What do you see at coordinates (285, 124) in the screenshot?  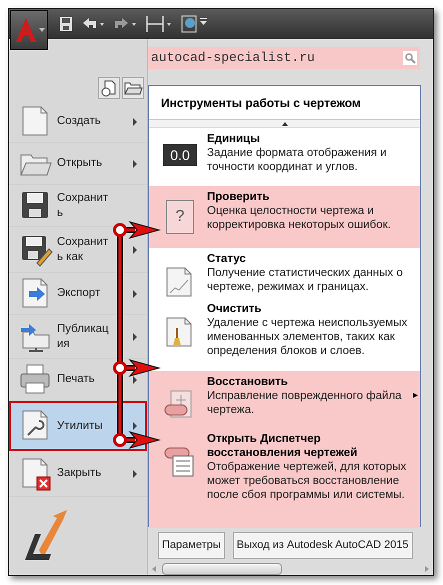 I see `scroll-up-icon` at bounding box center [285, 124].